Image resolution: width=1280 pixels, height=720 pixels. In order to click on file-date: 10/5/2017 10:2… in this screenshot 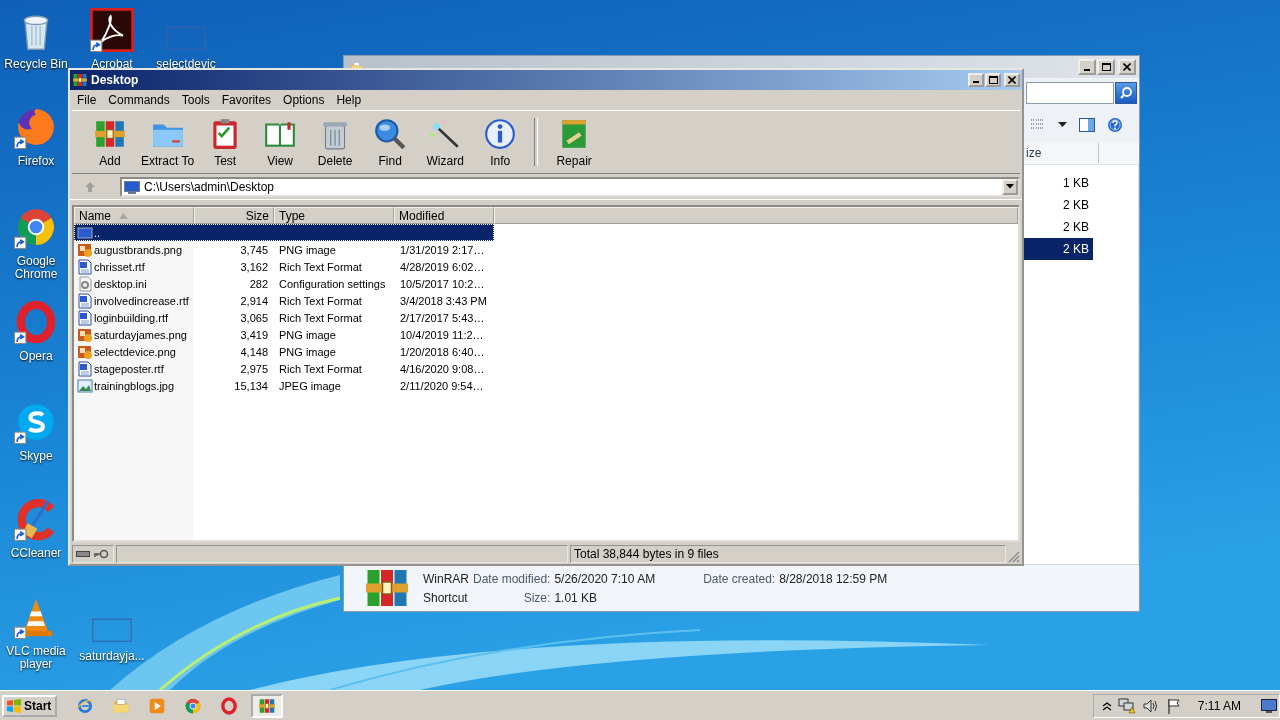, I will do `click(442, 283)`.